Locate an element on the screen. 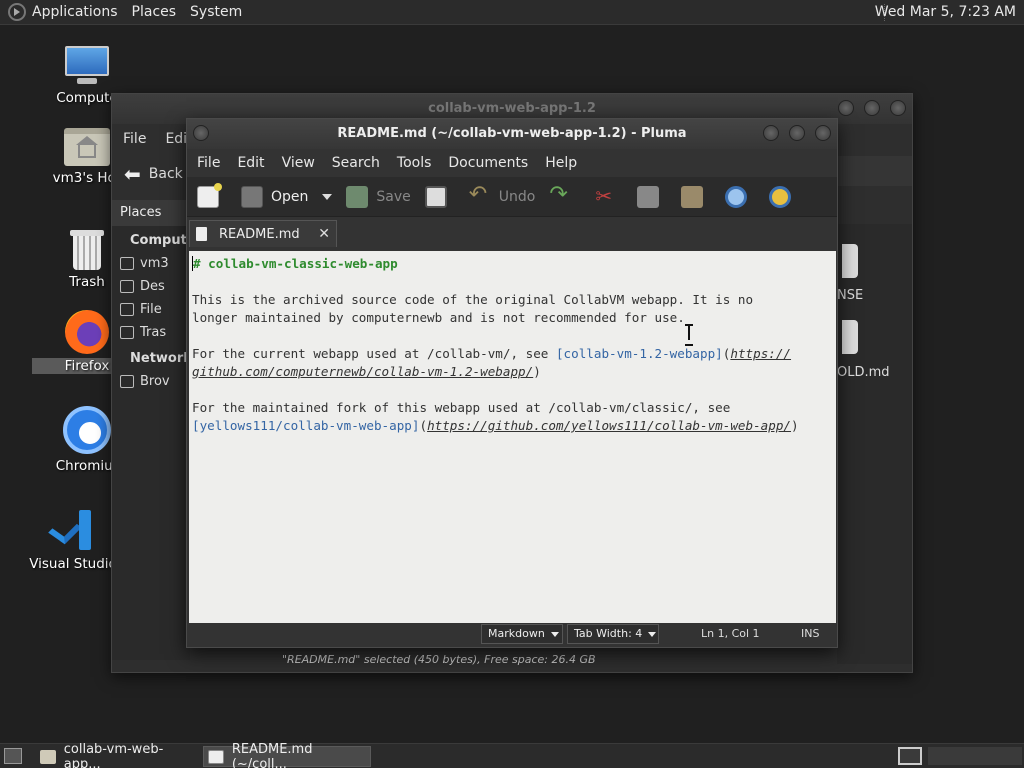 The width and height of the screenshot is (1024, 768). file-label: NSE is located at coordinates (850, 295).